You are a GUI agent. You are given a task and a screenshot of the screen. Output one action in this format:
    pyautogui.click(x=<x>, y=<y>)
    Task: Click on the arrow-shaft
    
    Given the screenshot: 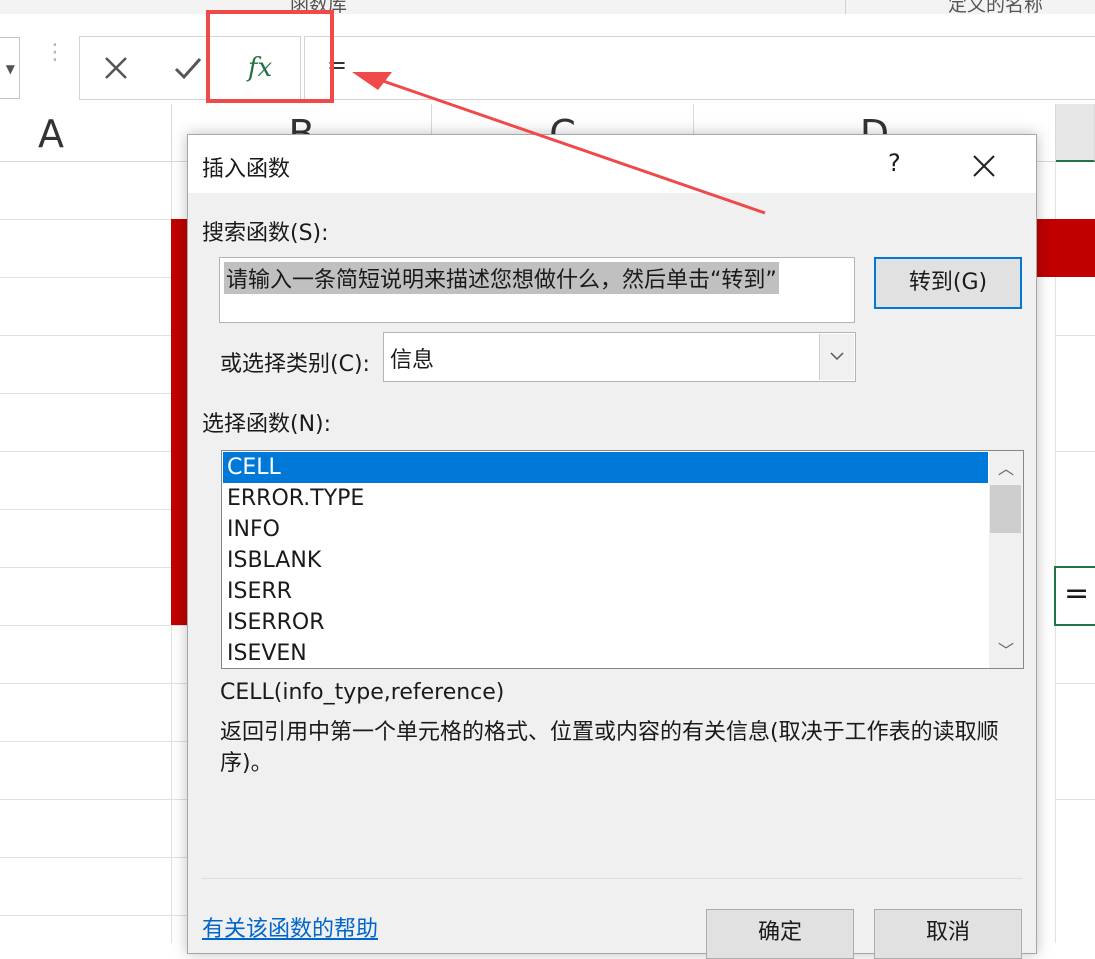 What is the action you would take?
    pyautogui.click(x=572, y=146)
    